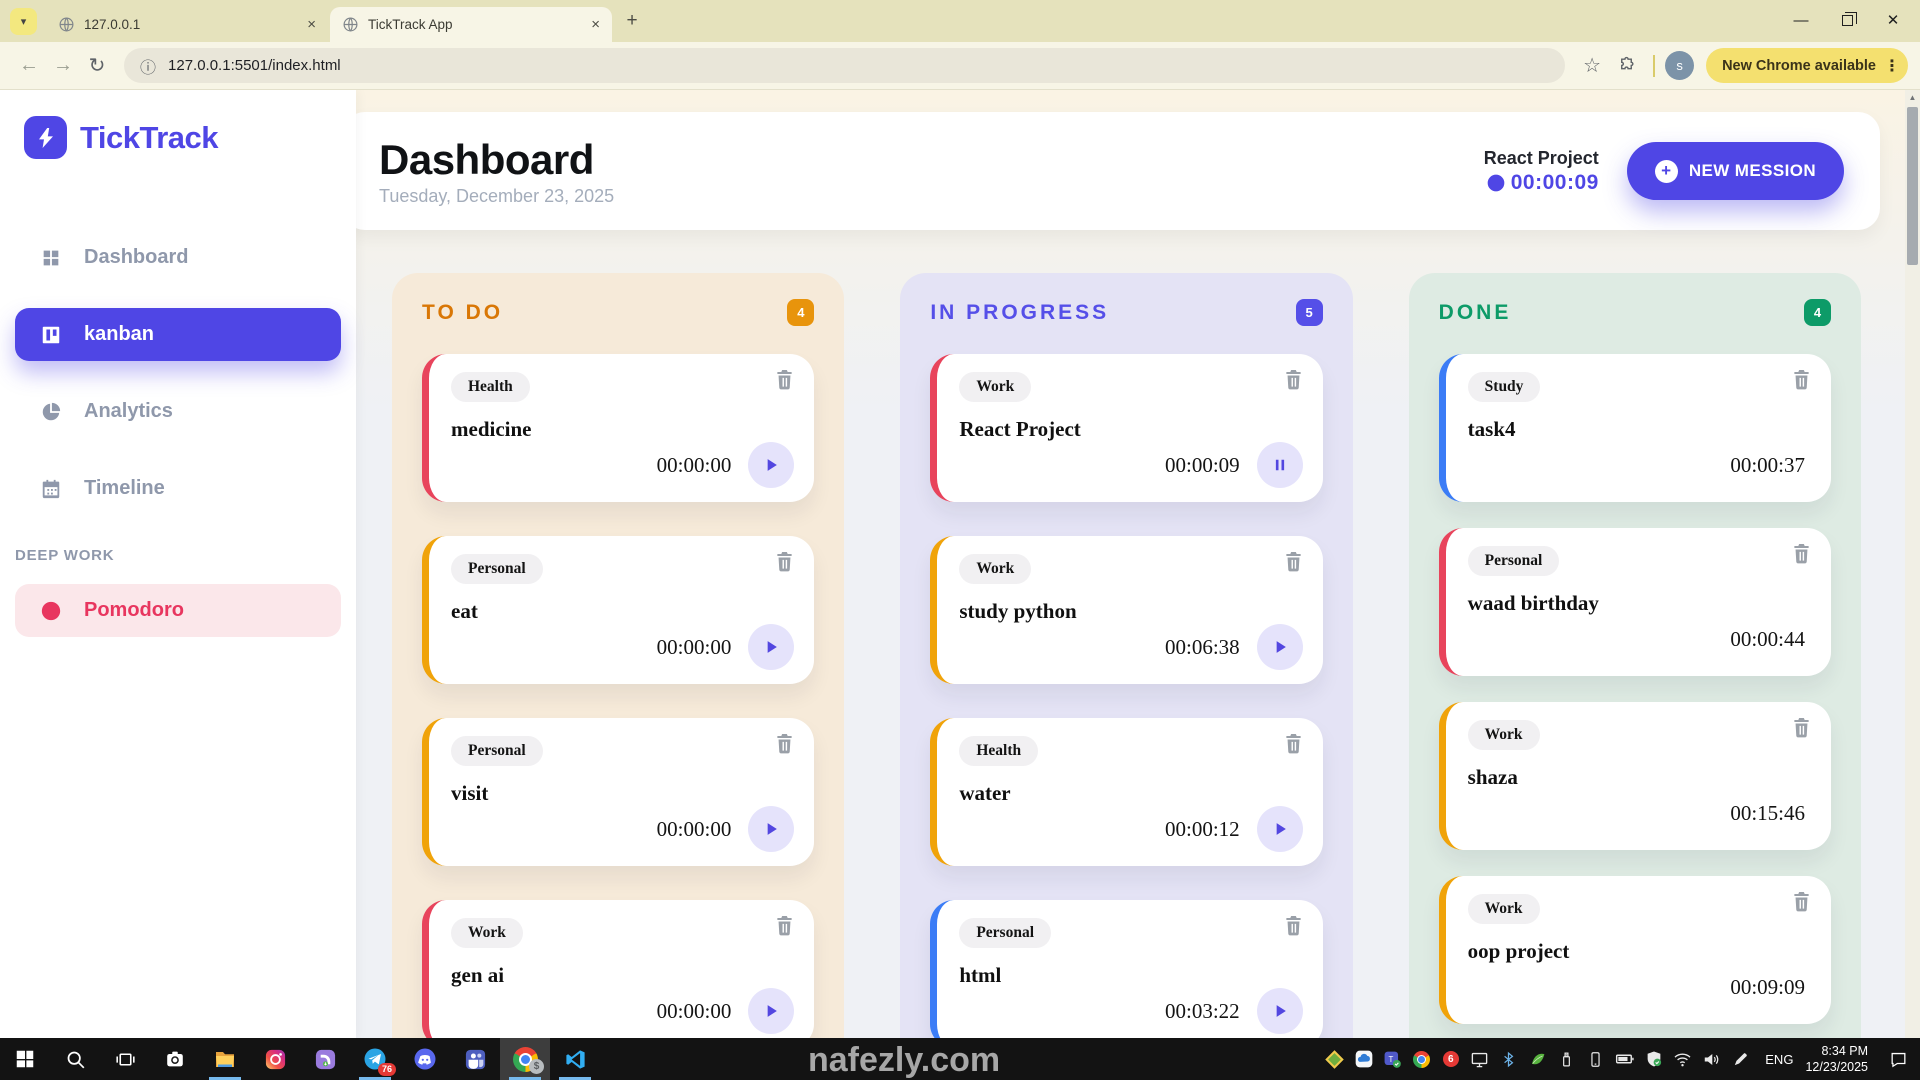  Describe the element at coordinates (618, 969) in the screenshot. I see `task-card: Work gen ai 00:00:00` at that location.